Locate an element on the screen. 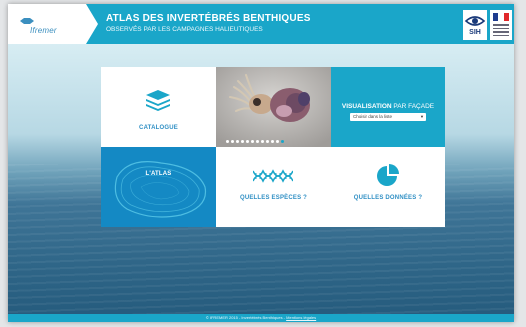  carousel-dots is located at coordinates (255, 141).